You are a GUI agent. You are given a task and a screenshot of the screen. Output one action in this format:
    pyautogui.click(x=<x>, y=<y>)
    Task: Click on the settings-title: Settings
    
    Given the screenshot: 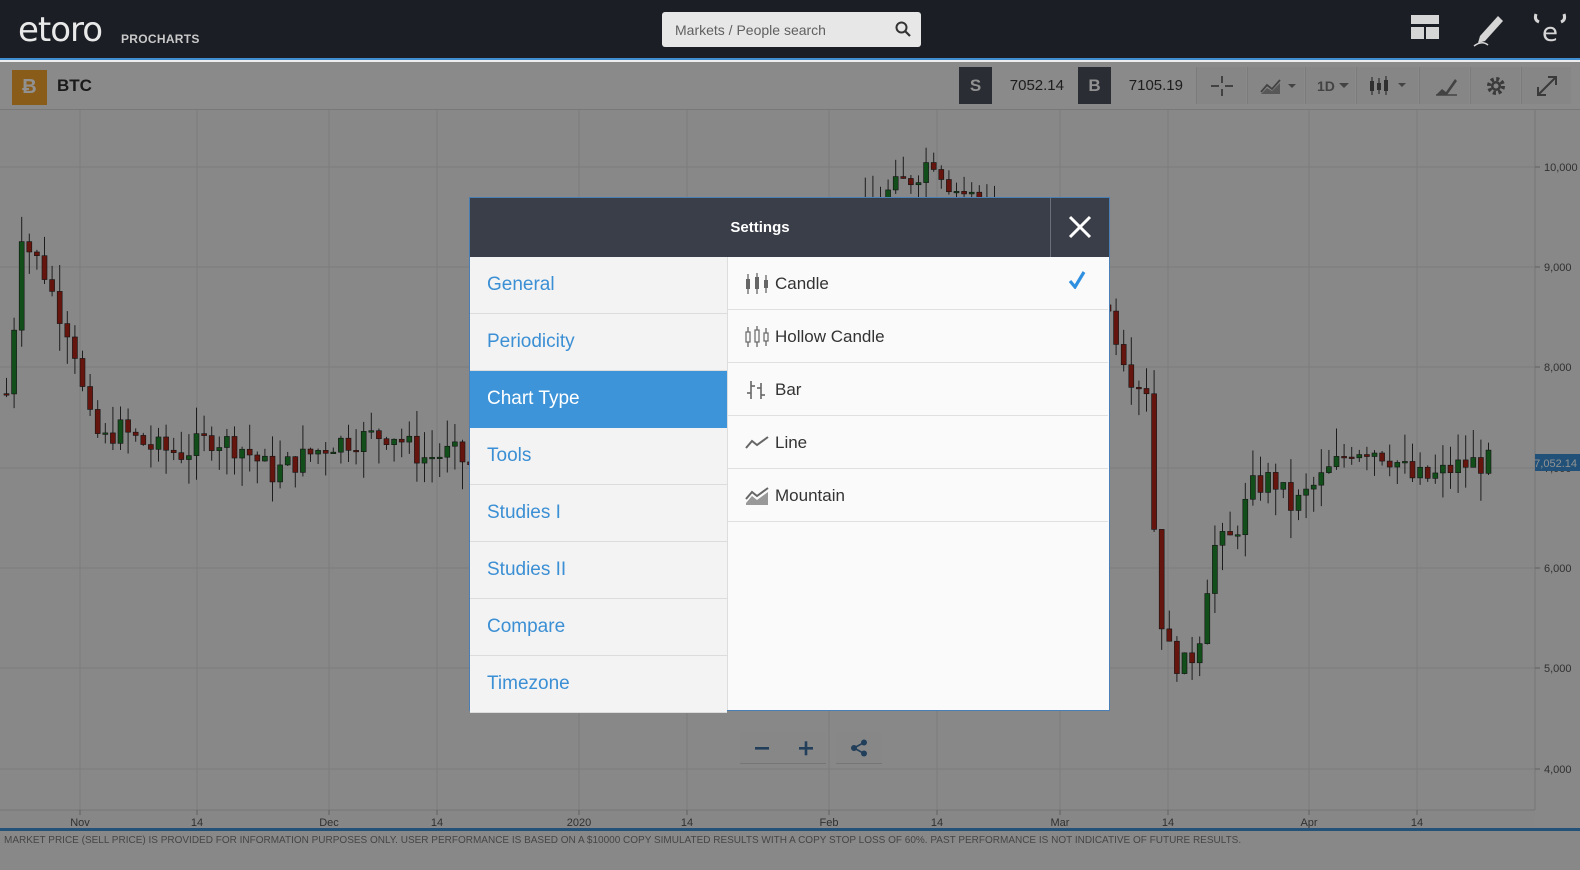 What is the action you would take?
    pyautogui.click(x=760, y=227)
    